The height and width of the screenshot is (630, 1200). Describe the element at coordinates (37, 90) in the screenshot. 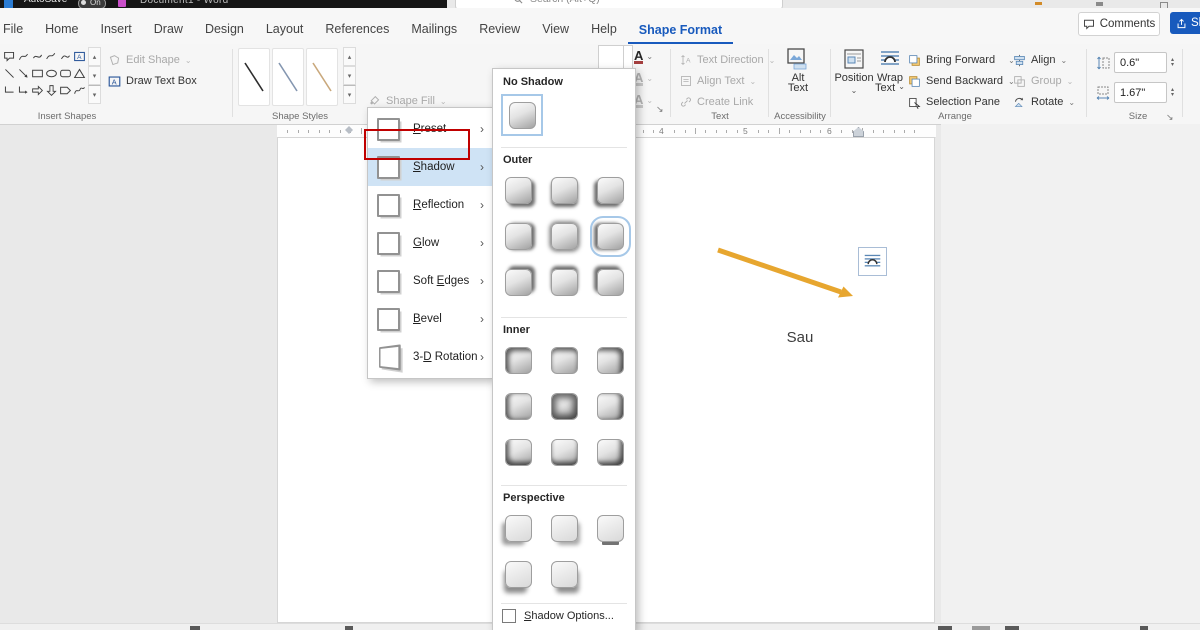

I see `shape-arrow-right-icon` at that location.